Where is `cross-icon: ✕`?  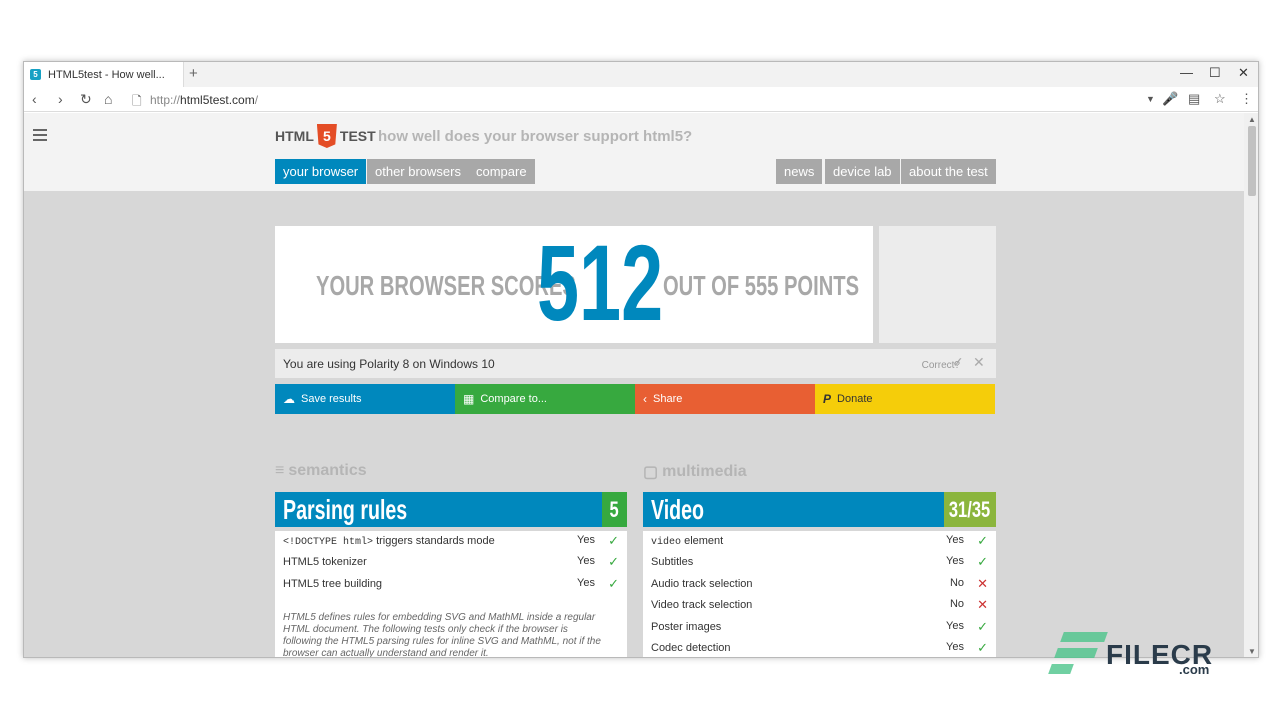 cross-icon: ✕ is located at coordinates (982, 604).